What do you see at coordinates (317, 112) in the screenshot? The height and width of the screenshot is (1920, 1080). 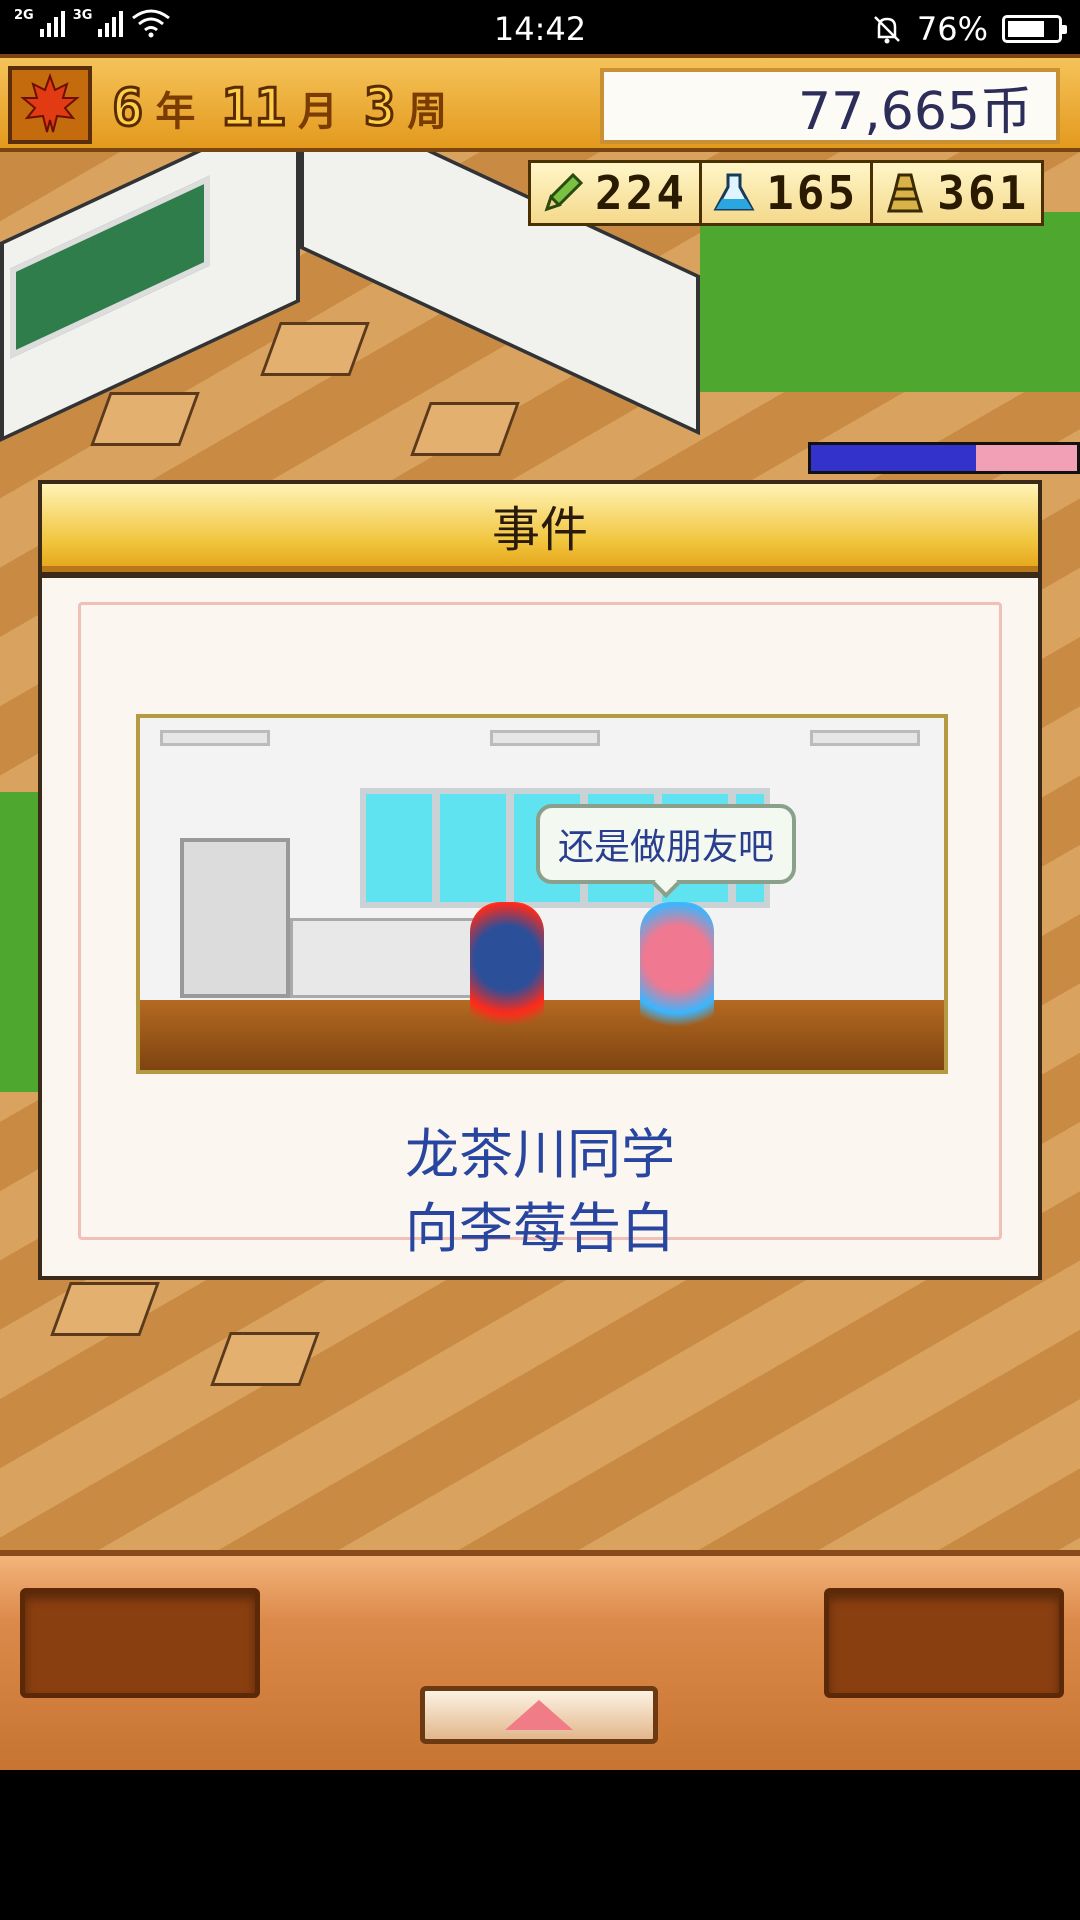 I see `month-unit: 月` at bounding box center [317, 112].